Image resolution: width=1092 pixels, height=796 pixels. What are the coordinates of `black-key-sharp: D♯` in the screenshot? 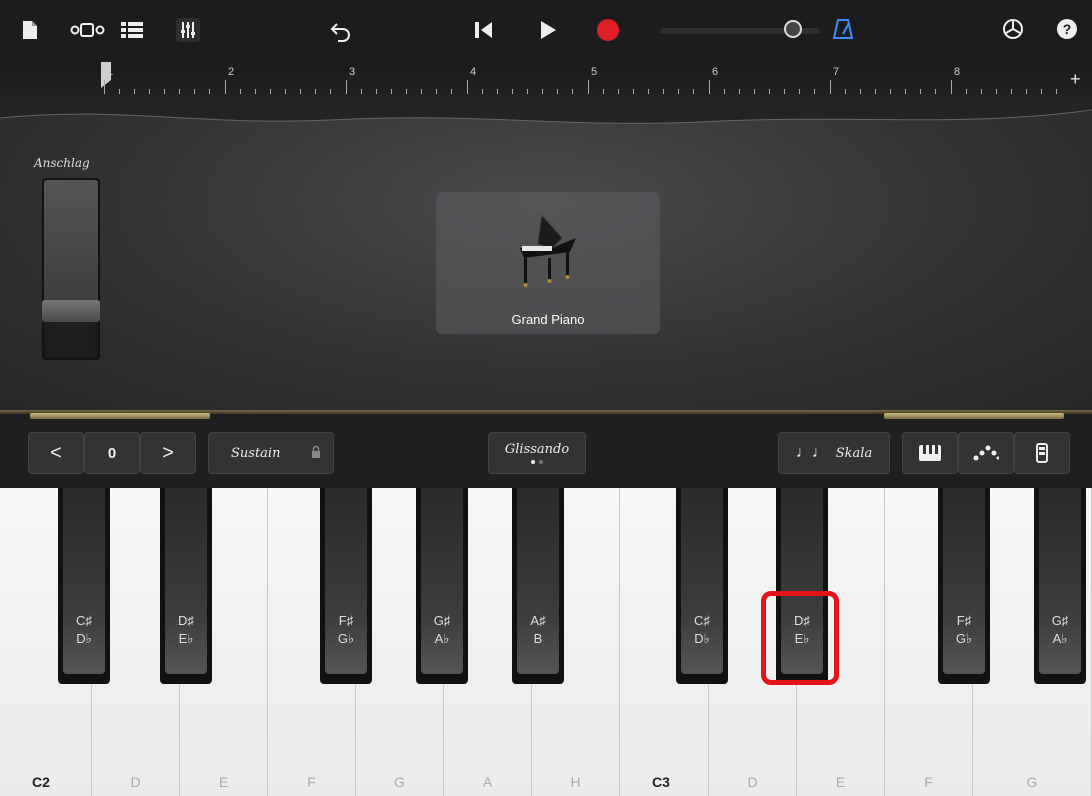 It's located at (186, 620).